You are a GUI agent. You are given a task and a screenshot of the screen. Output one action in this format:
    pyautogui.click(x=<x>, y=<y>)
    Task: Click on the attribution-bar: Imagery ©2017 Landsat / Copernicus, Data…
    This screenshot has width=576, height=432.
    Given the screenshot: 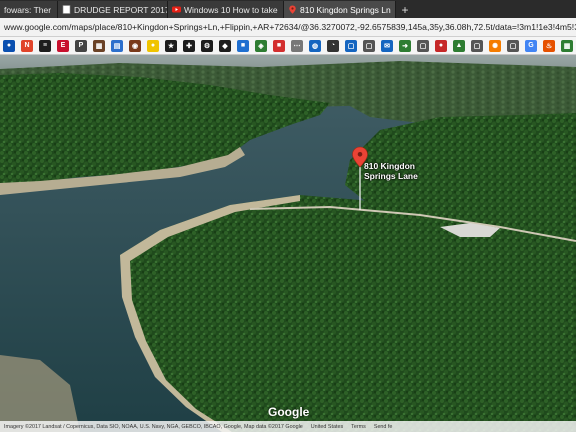 What is the action you would take?
    pyautogui.click(x=288, y=426)
    